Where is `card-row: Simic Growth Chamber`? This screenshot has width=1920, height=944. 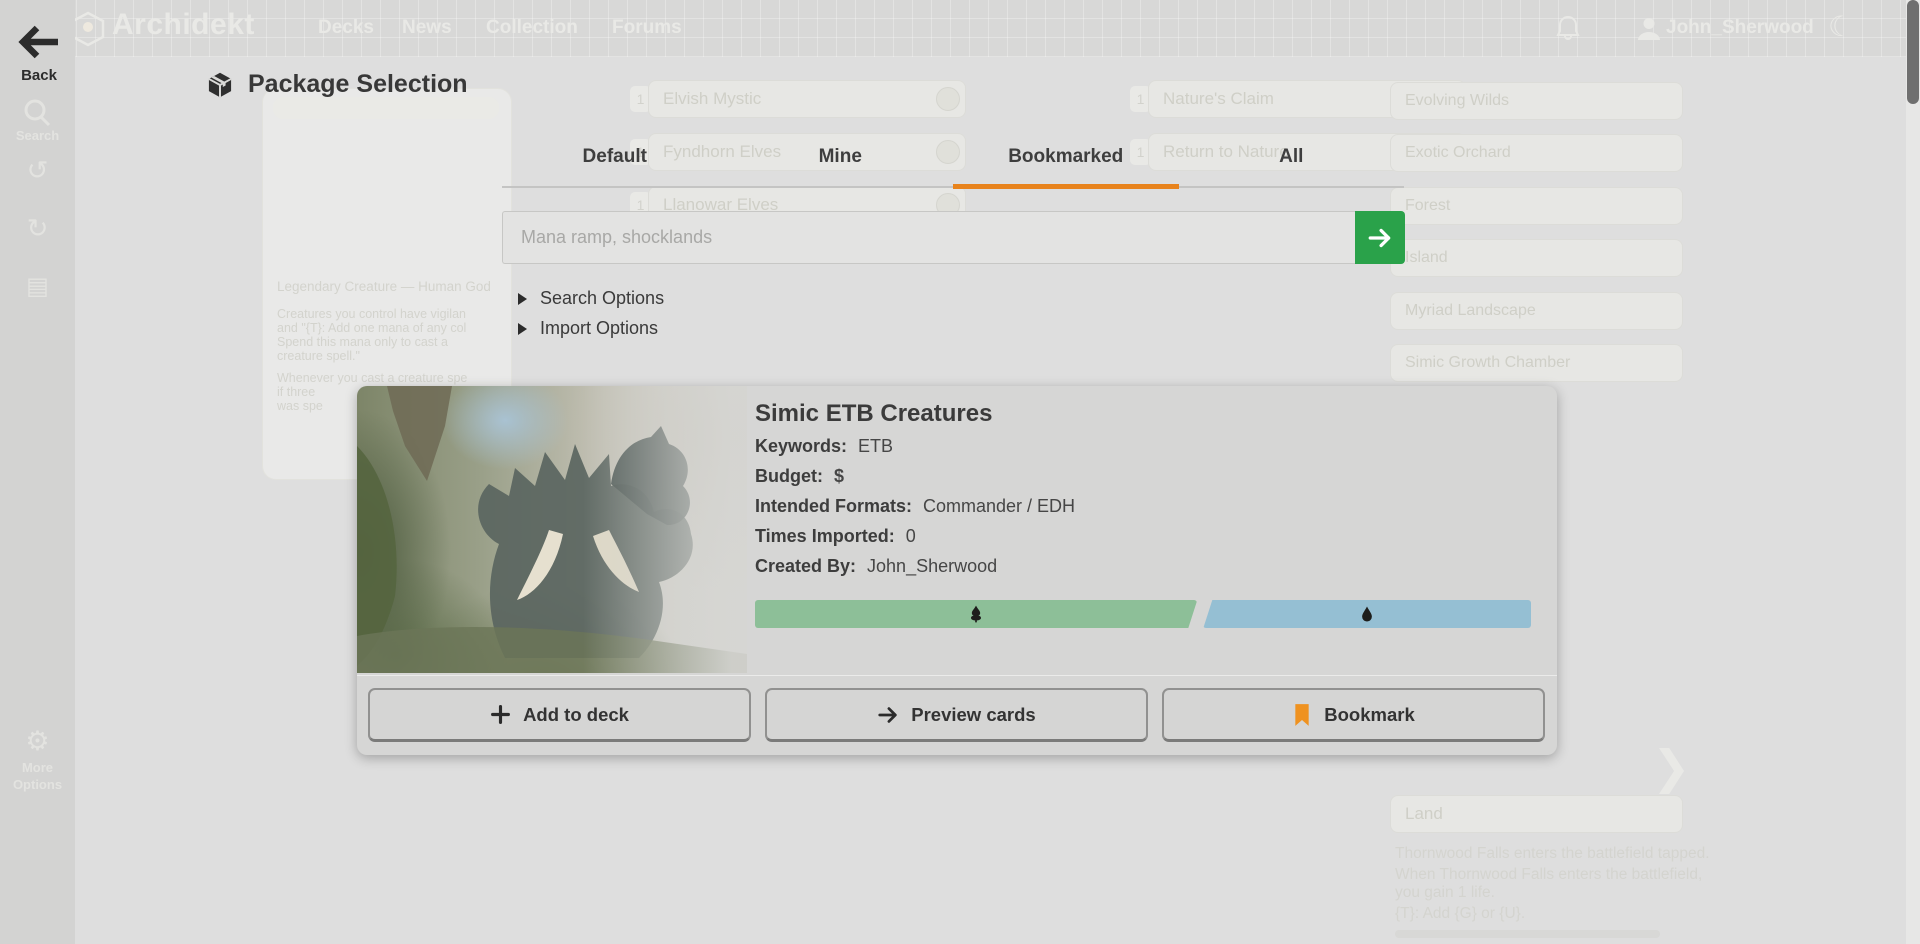
card-row: Simic Growth Chamber is located at coordinates (1536, 363).